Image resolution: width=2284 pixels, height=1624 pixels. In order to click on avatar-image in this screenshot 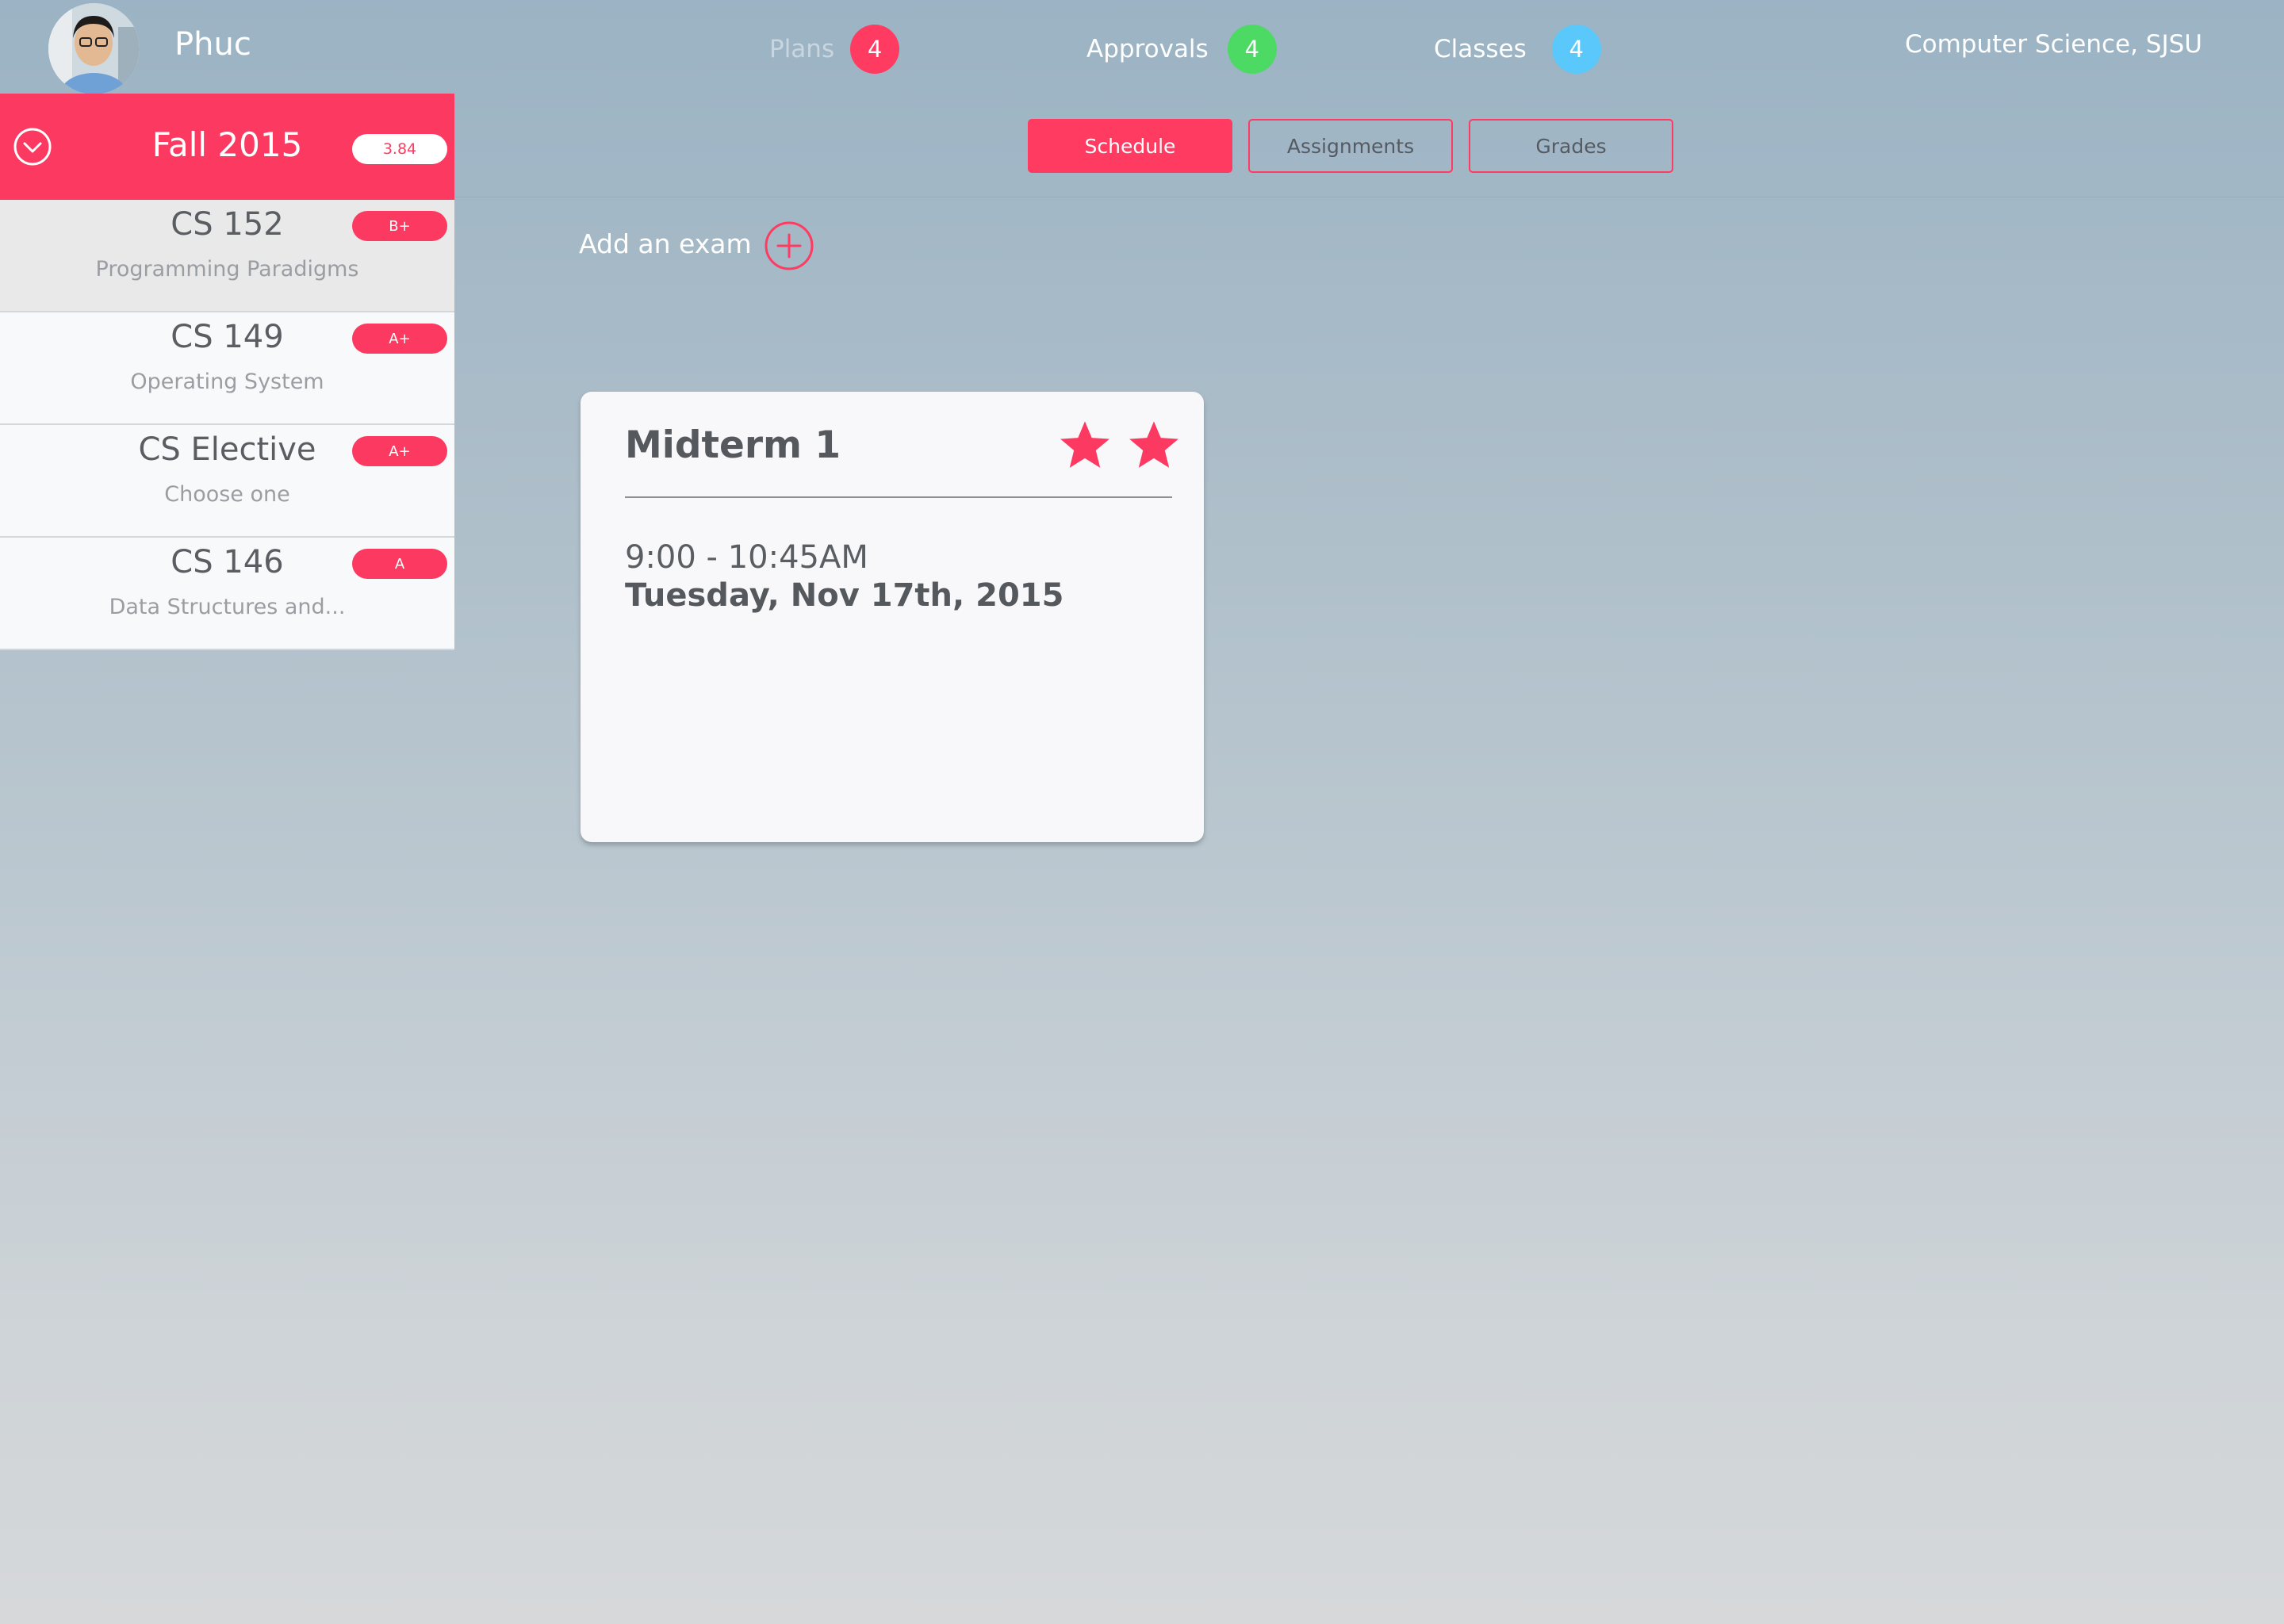, I will do `click(94, 48)`.